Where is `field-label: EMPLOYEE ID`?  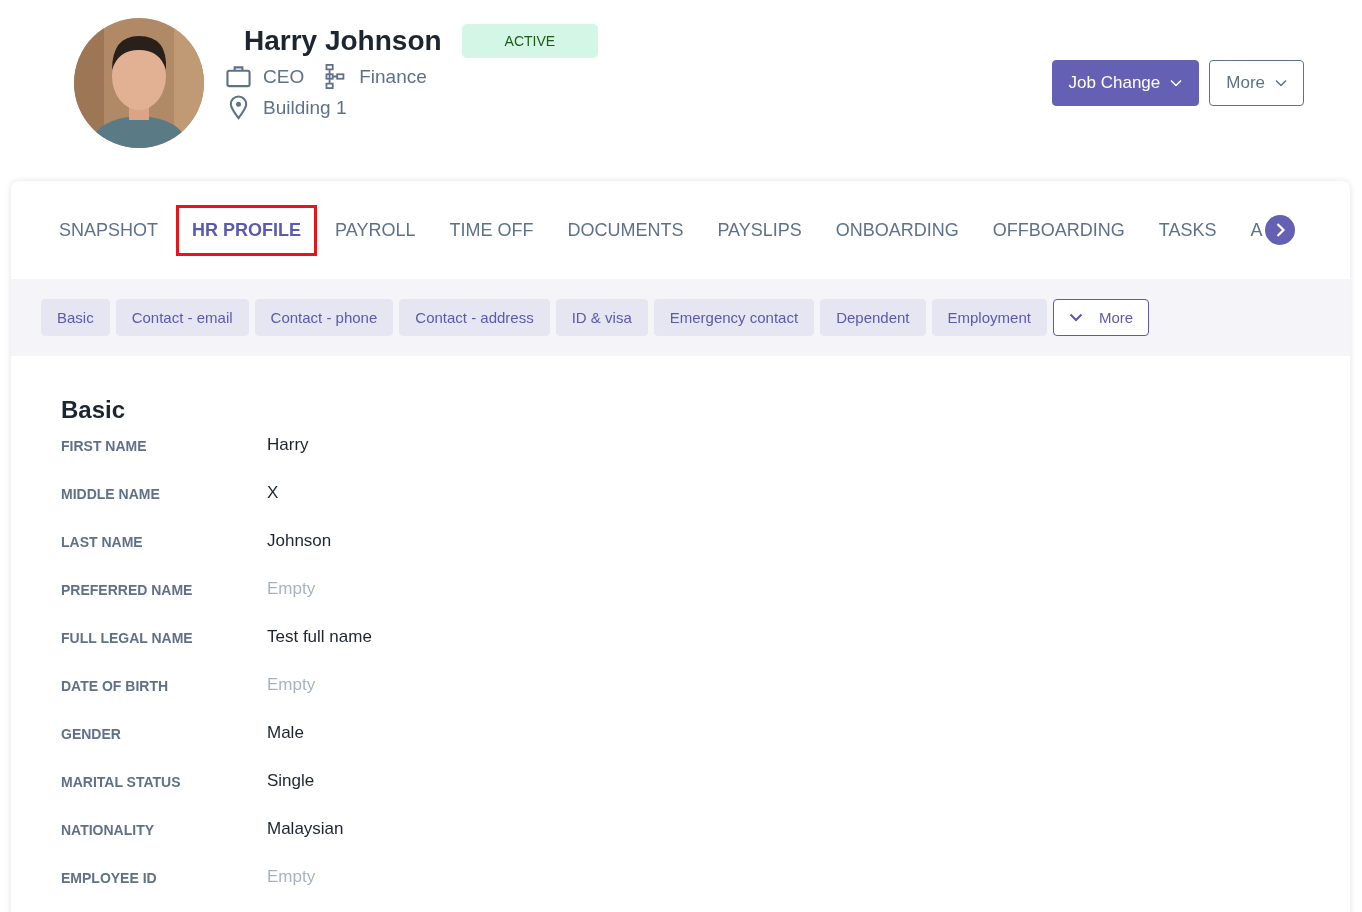 field-label: EMPLOYEE ID is located at coordinates (109, 877).